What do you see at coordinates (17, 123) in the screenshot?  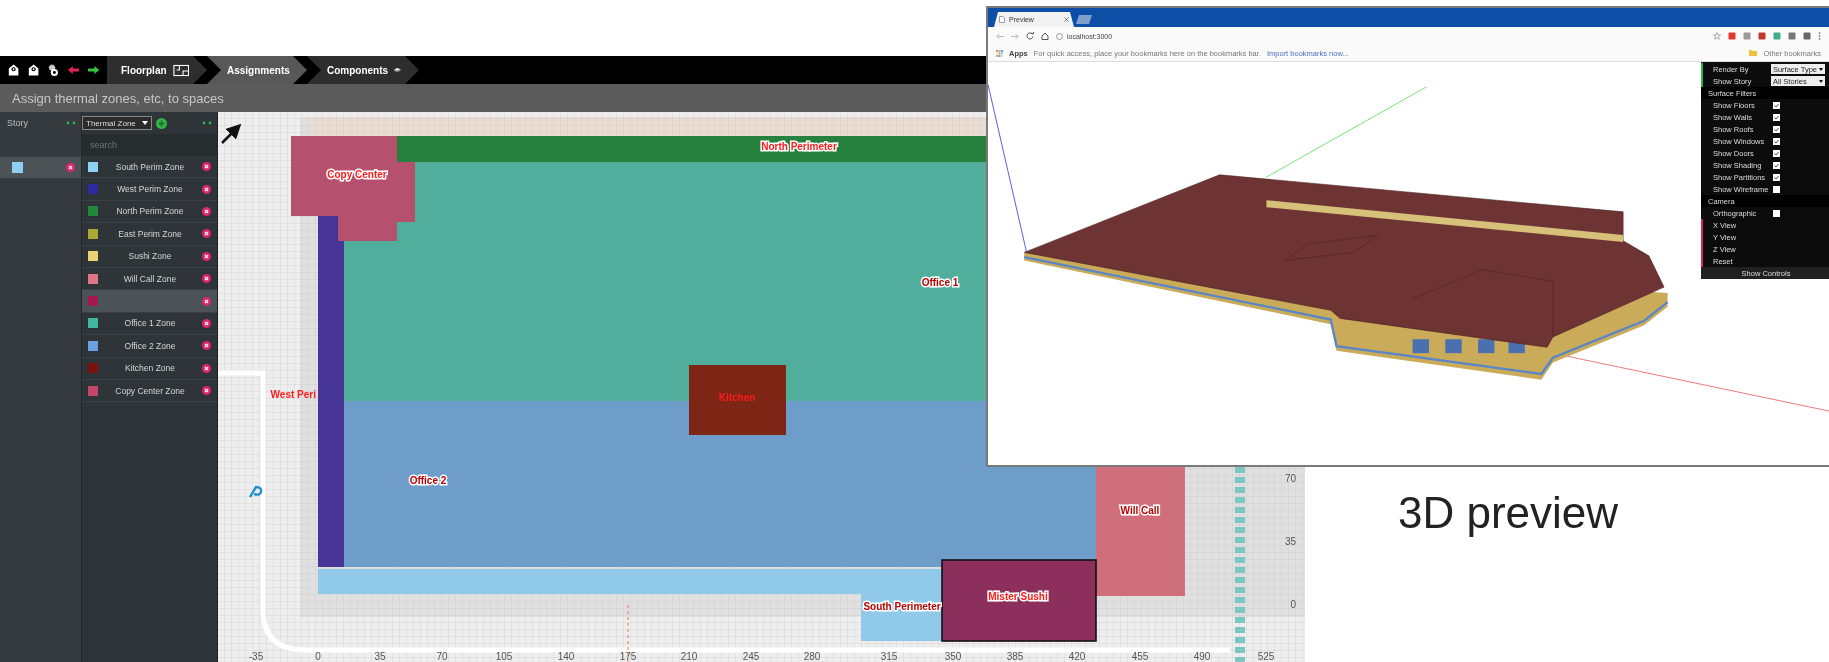 I see `panel-title: Story` at bounding box center [17, 123].